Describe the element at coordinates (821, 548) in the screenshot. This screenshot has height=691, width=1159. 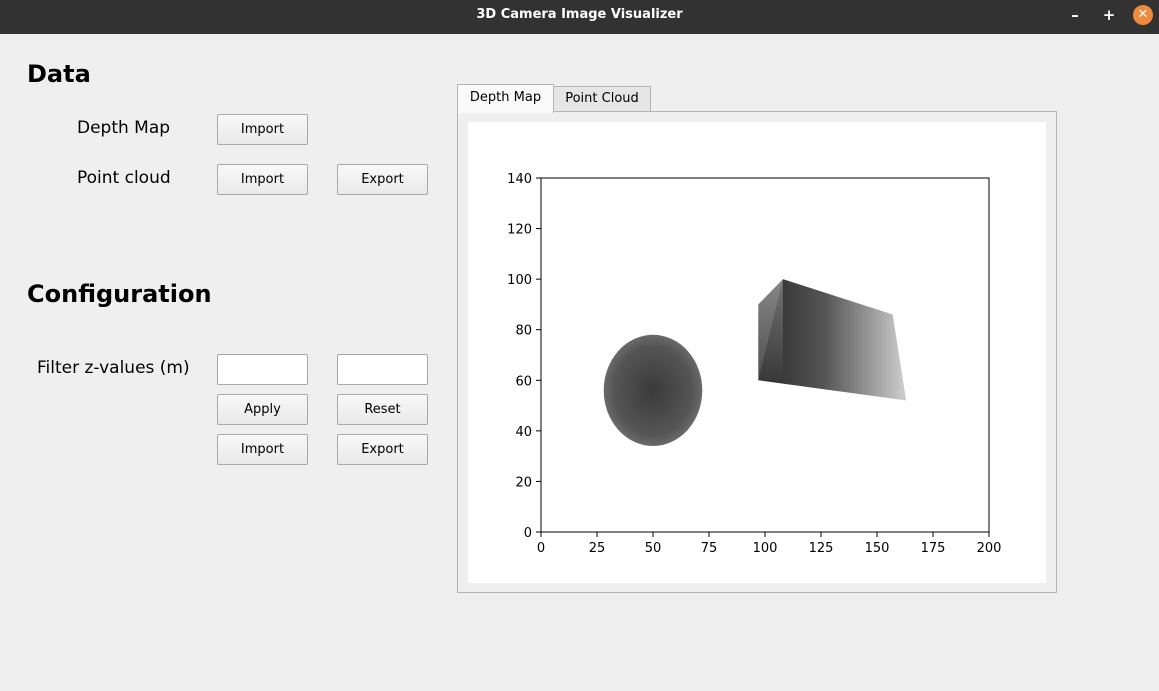
I see `x-tick-label-5: 125` at that location.